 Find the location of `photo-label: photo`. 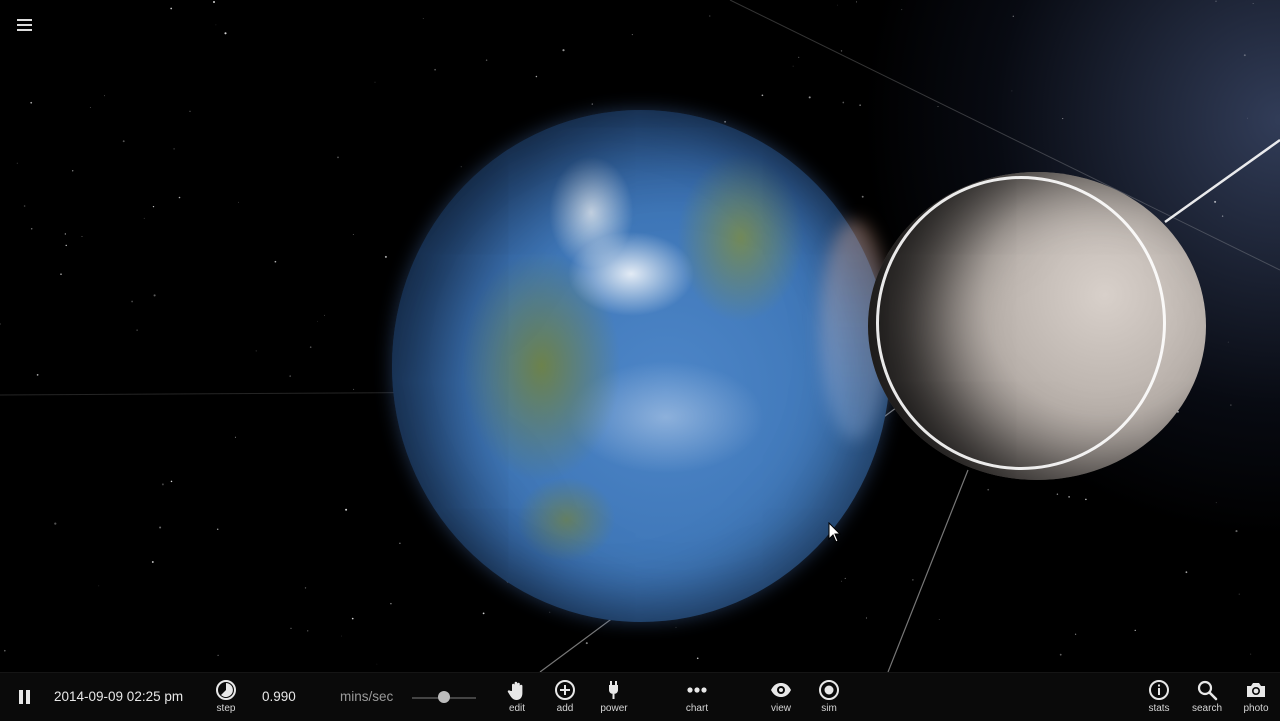

photo-label: photo is located at coordinates (1256, 708).